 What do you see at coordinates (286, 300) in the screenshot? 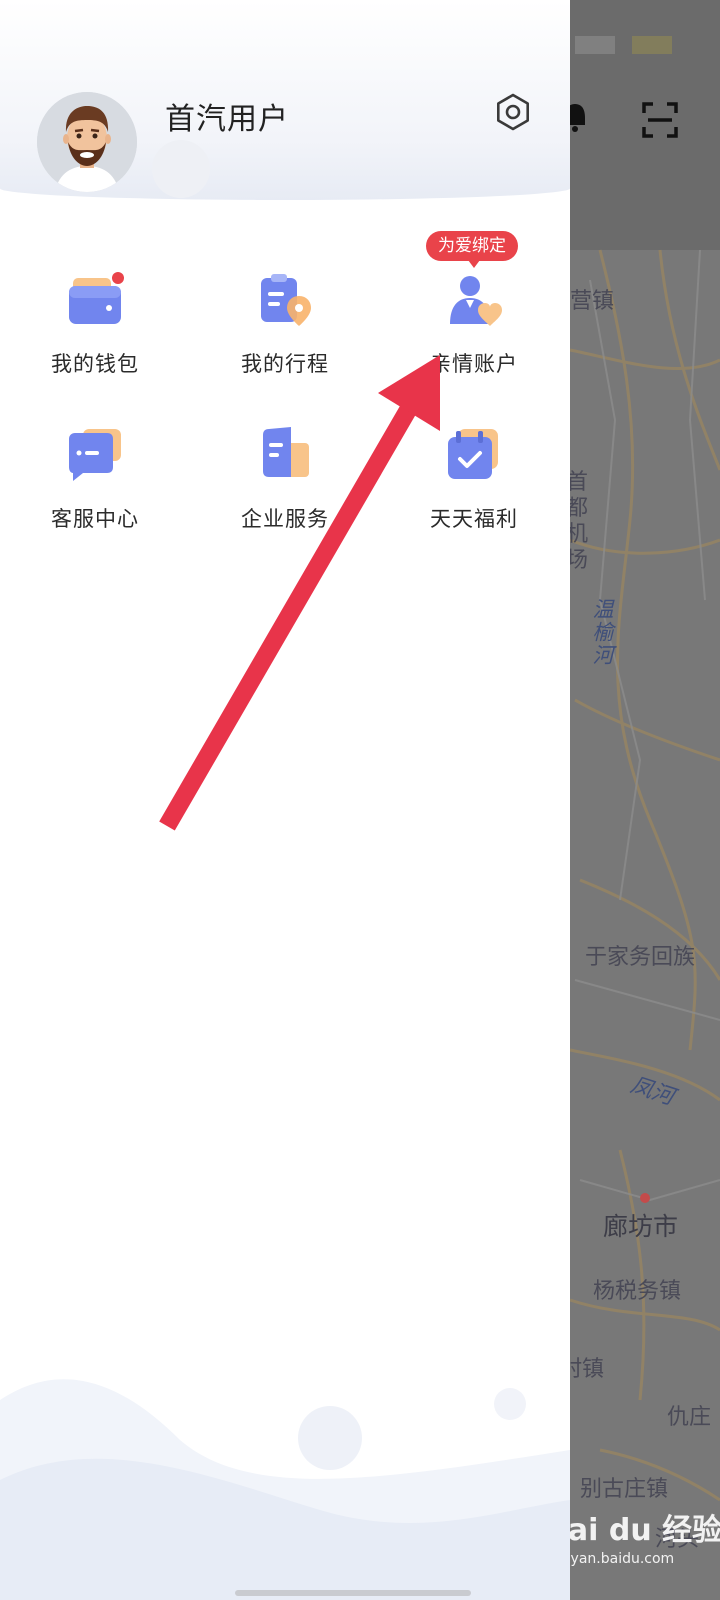
I see `trip-icon` at bounding box center [286, 300].